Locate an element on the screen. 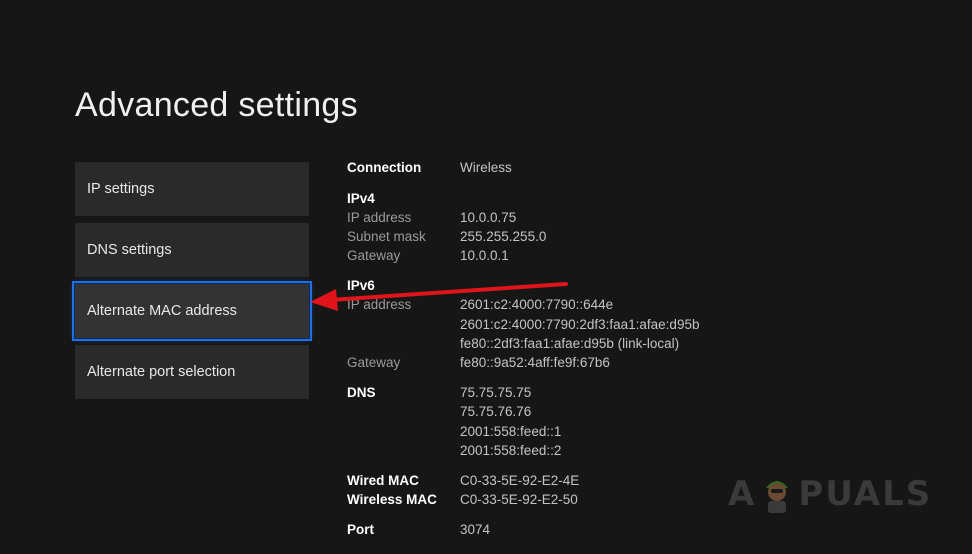 The width and height of the screenshot is (972, 554). gateway4-label: Gateway is located at coordinates (374, 255).